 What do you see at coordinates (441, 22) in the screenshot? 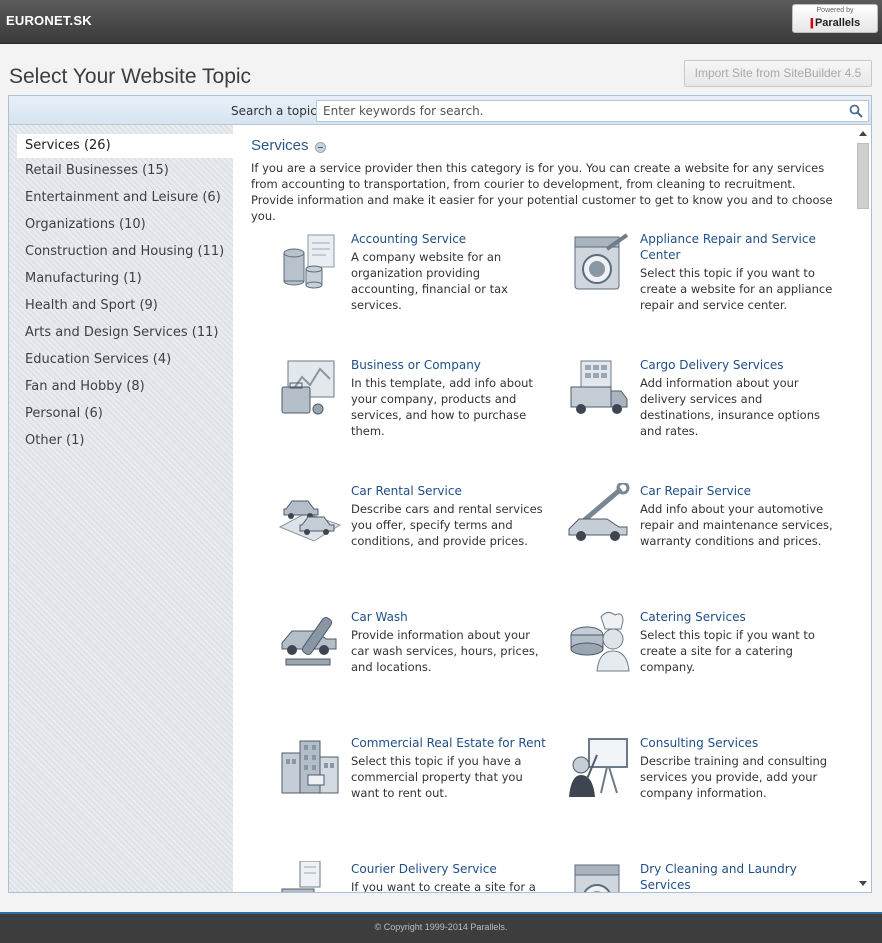
I see `top-bar: EURONET.SK Powered by || Parallels` at bounding box center [441, 22].